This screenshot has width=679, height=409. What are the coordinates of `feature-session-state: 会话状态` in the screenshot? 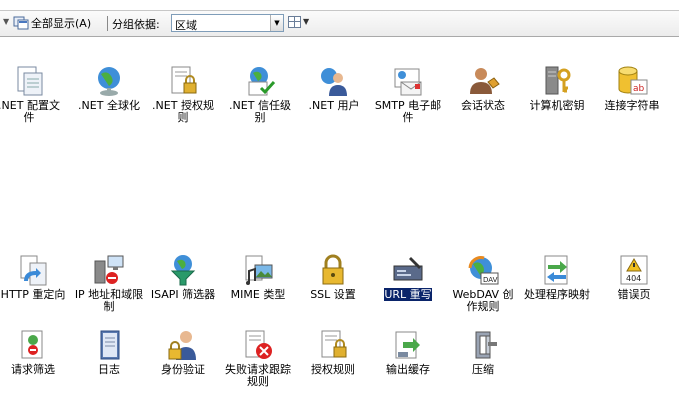 It's located at (483, 88).